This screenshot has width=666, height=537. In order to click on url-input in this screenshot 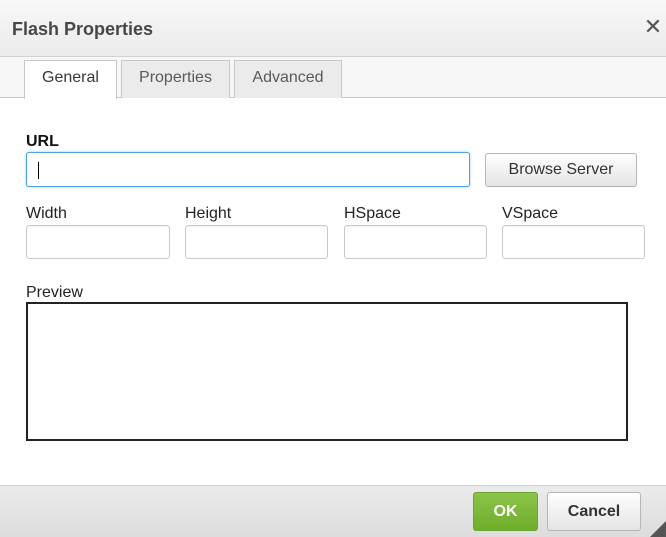, I will do `click(248, 169)`.